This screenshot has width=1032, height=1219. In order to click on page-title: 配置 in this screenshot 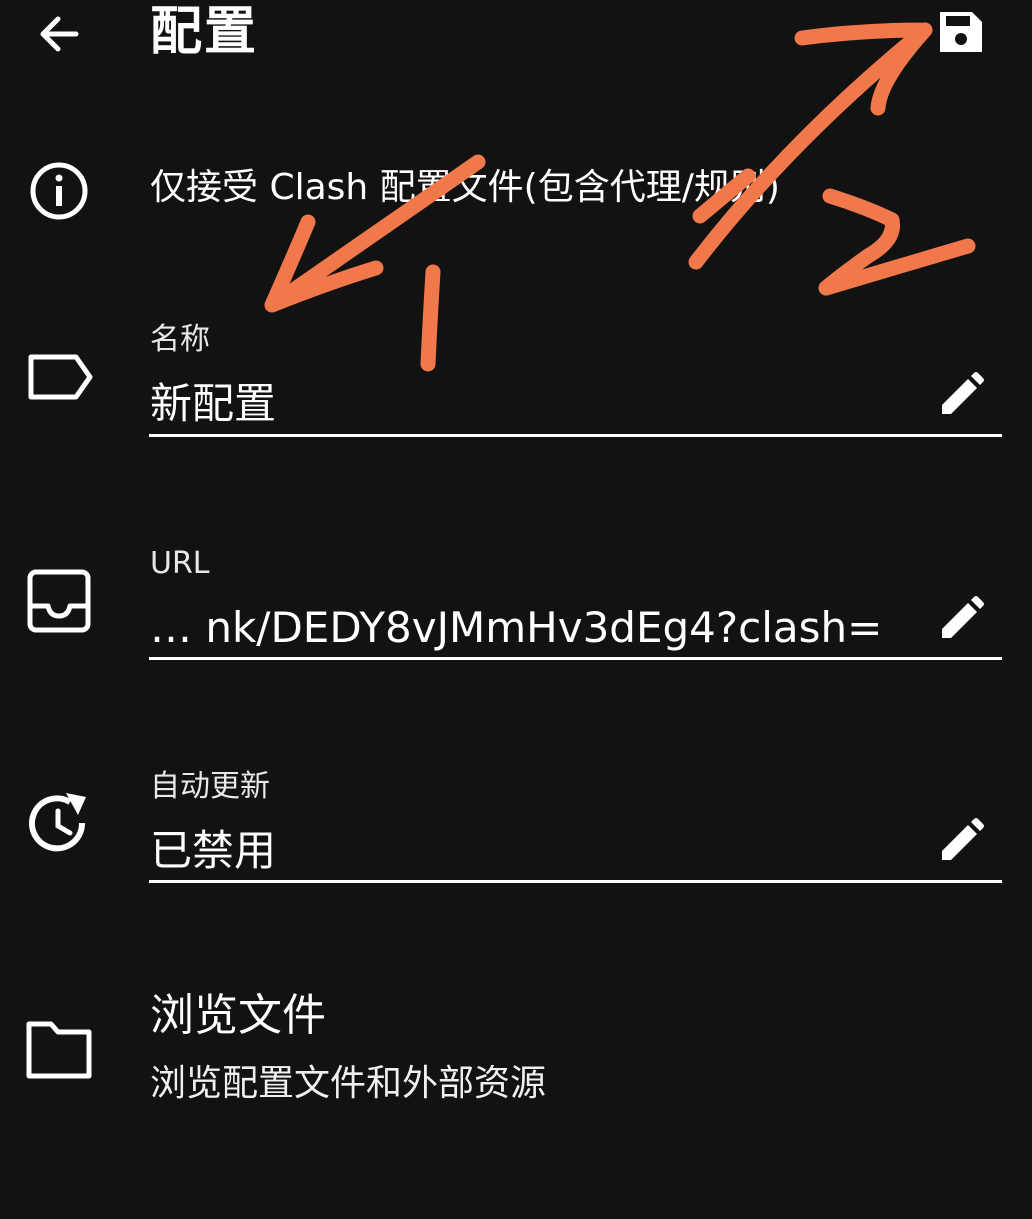, I will do `click(204, 32)`.